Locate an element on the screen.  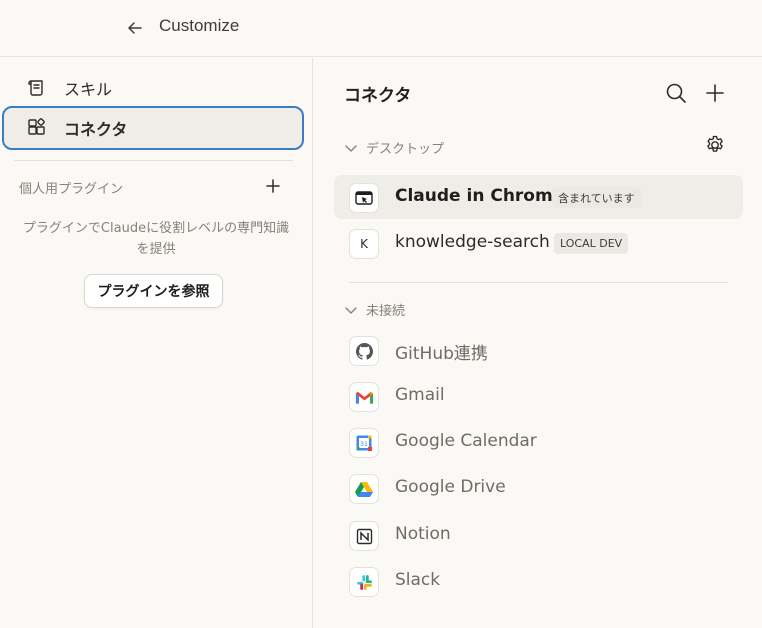
connector-row-claude-in-chrome: Claude in Chrome 含まれています is located at coordinates (538, 197).